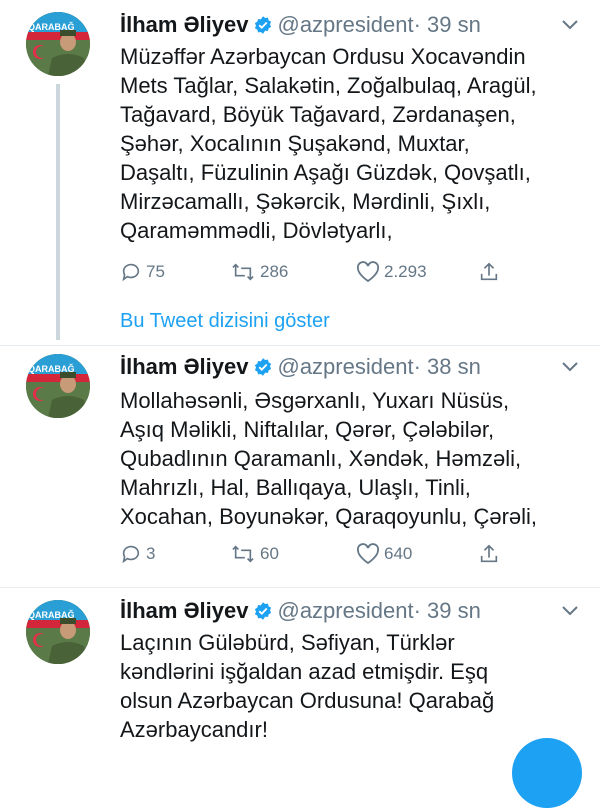 Image resolution: width=600 pixels, height=808 pixels. I want to click on like-button: 2.293, so click(391, 272).